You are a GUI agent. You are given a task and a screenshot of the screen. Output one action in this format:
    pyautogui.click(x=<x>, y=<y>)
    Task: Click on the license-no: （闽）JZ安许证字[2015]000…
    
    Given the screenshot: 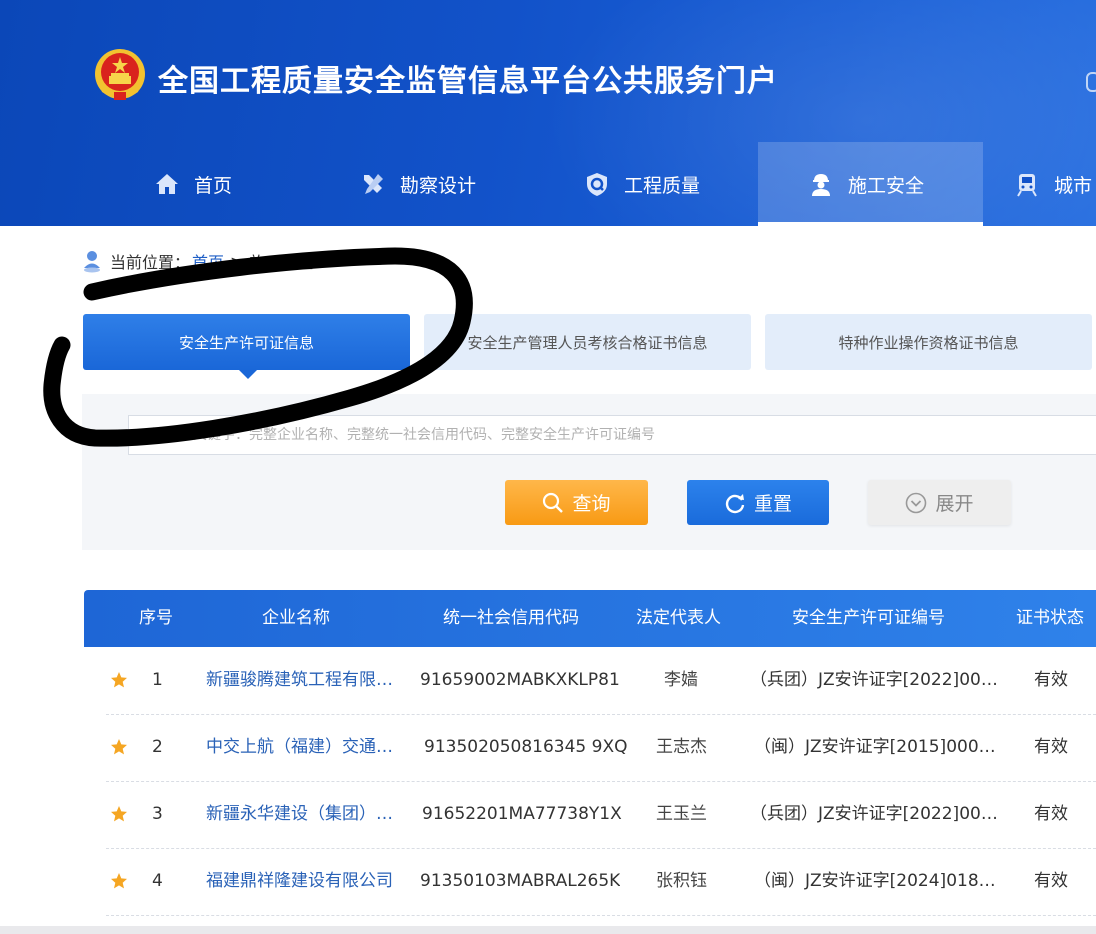 What is the action you would take?
    pyautogui.click(x=875, y=747)
    